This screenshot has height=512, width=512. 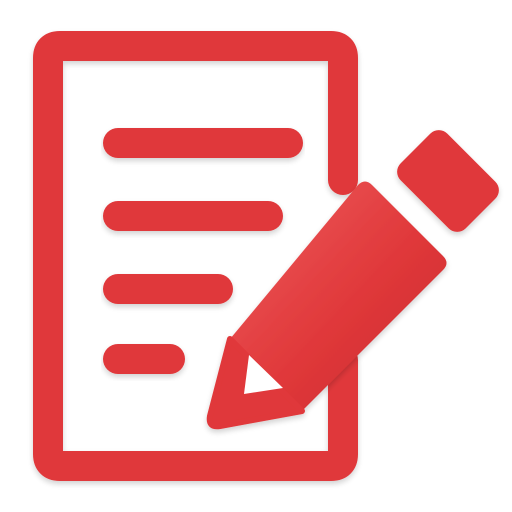 I want to click on pencil-eraser, so click(x=448, y=181).